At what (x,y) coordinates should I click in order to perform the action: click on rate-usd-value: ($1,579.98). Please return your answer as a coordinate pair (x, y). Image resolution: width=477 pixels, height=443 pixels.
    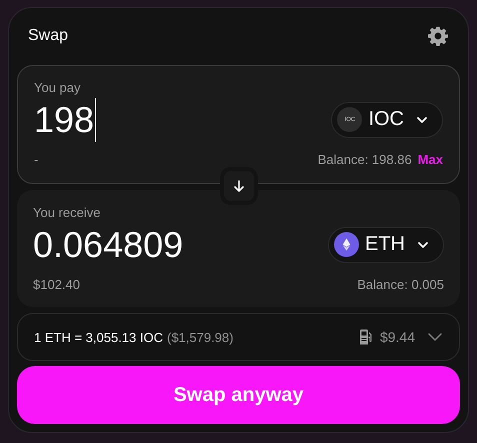
    Looking at the image, I should click on (200, 337).